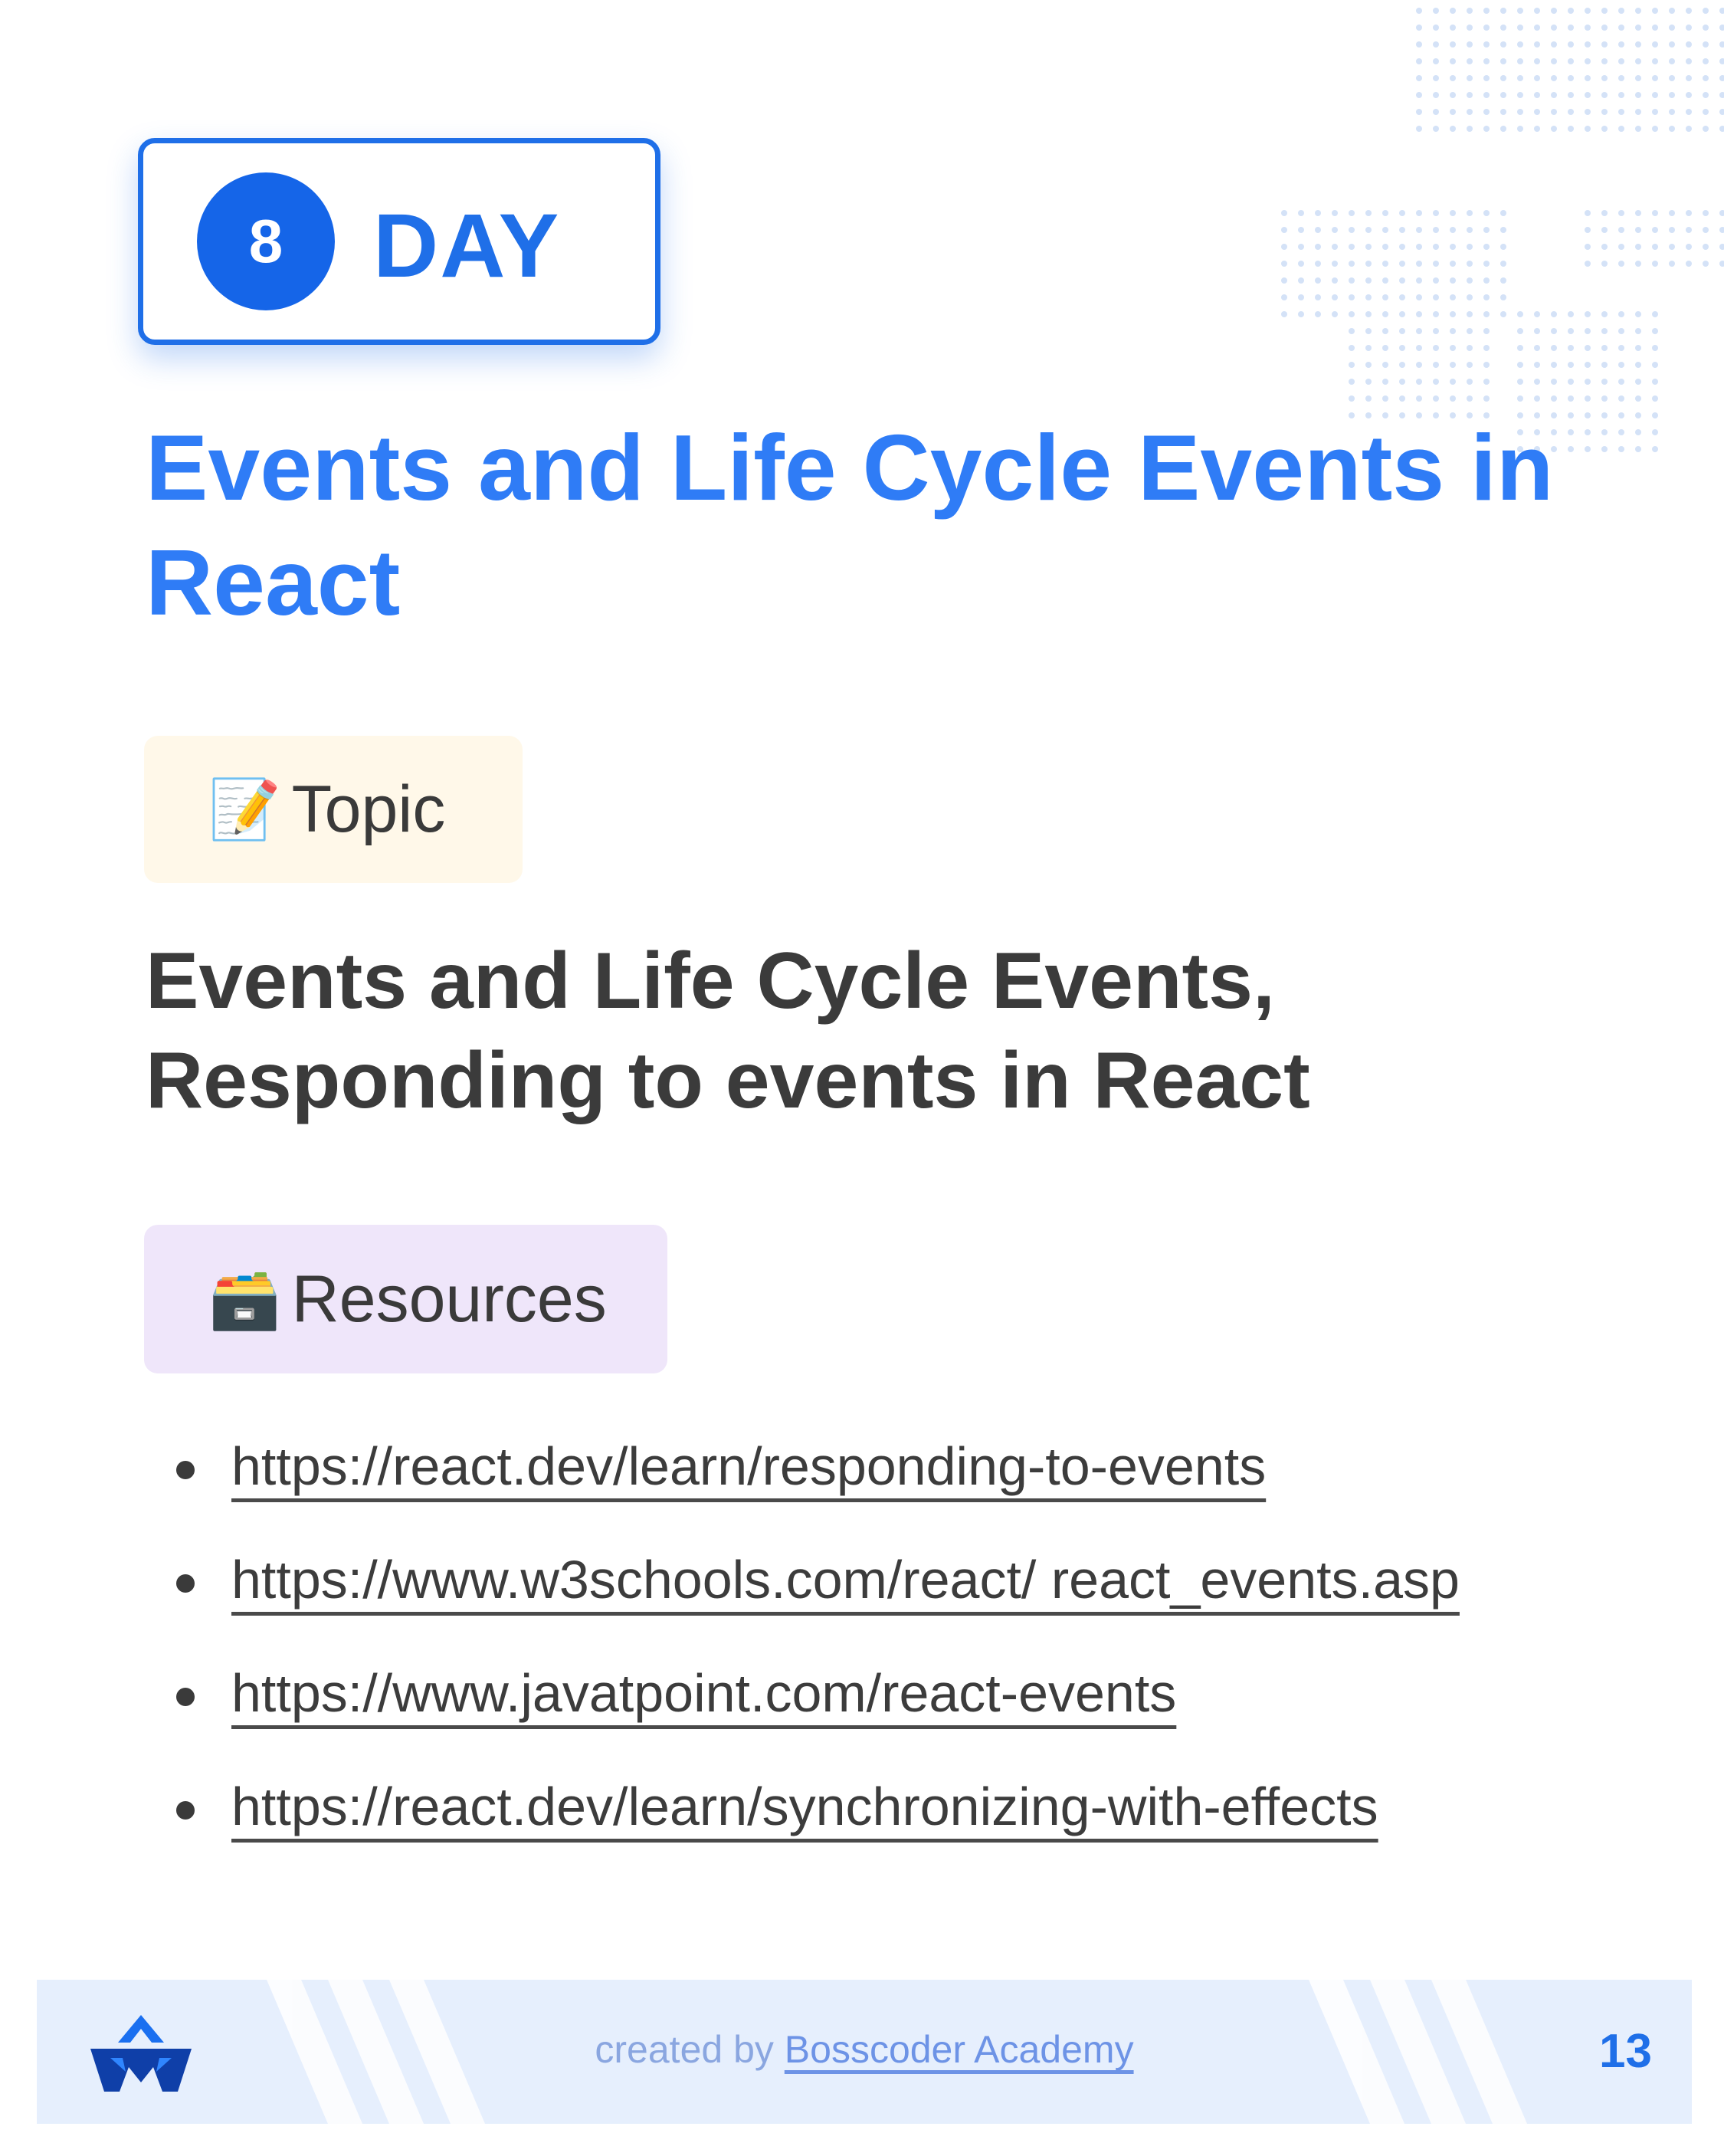 Image resolution: width=1724 pixels, height=2156 pixels. I want to click on resources-pill-label: Resources, so click(449, 1299).